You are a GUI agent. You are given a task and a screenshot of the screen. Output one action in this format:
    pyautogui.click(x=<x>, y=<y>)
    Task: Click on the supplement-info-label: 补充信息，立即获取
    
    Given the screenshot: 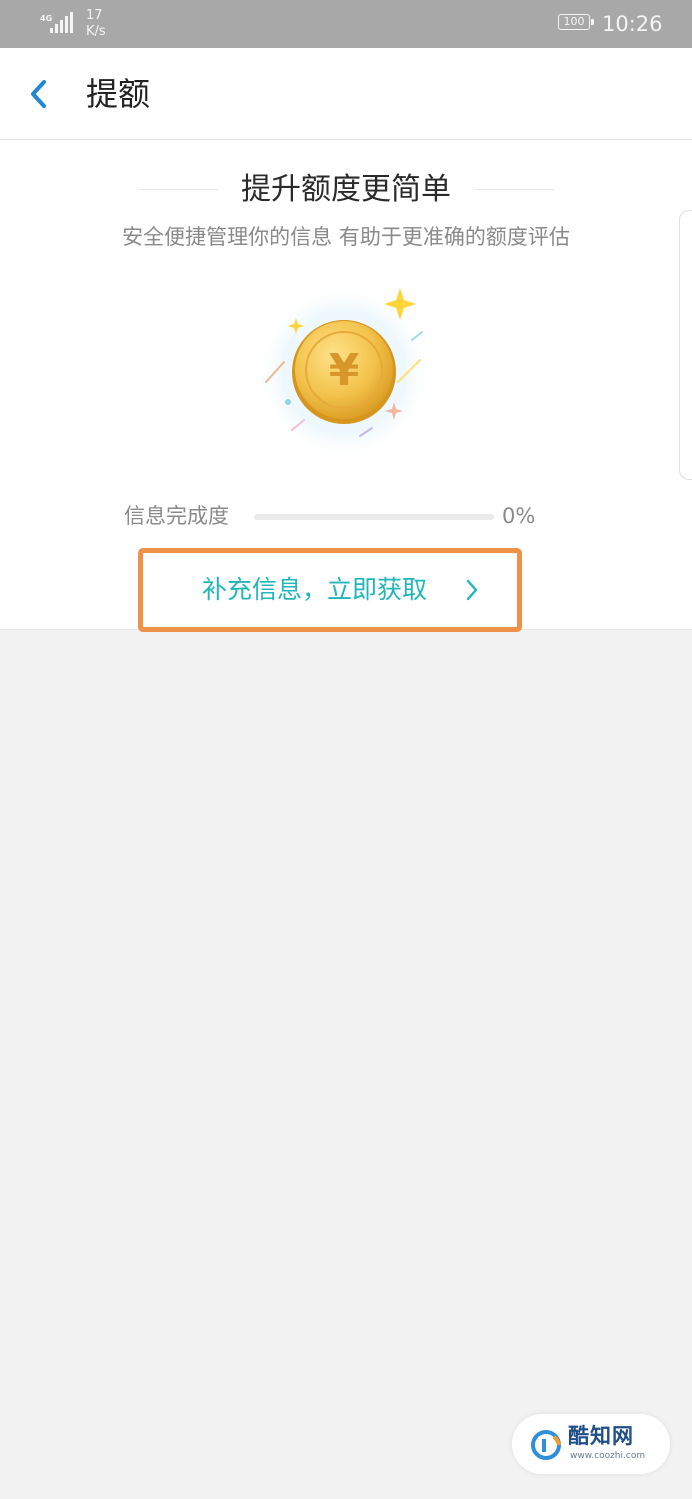 What is the action you would take?
    pyautogui.click(x=315, y=589)
    